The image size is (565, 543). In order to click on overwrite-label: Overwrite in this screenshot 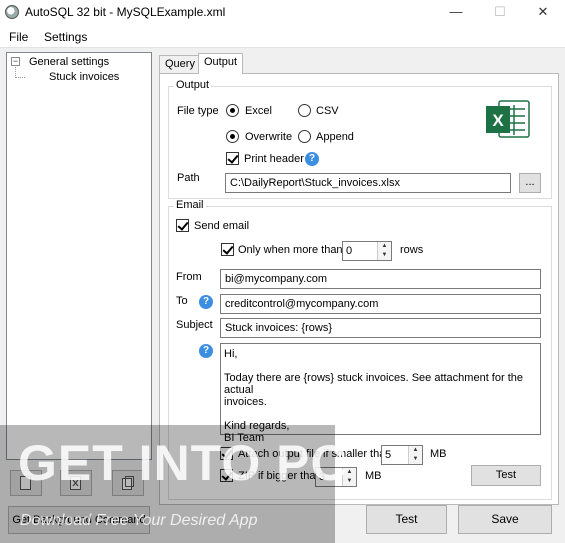, I will do `click(268, 137)`.